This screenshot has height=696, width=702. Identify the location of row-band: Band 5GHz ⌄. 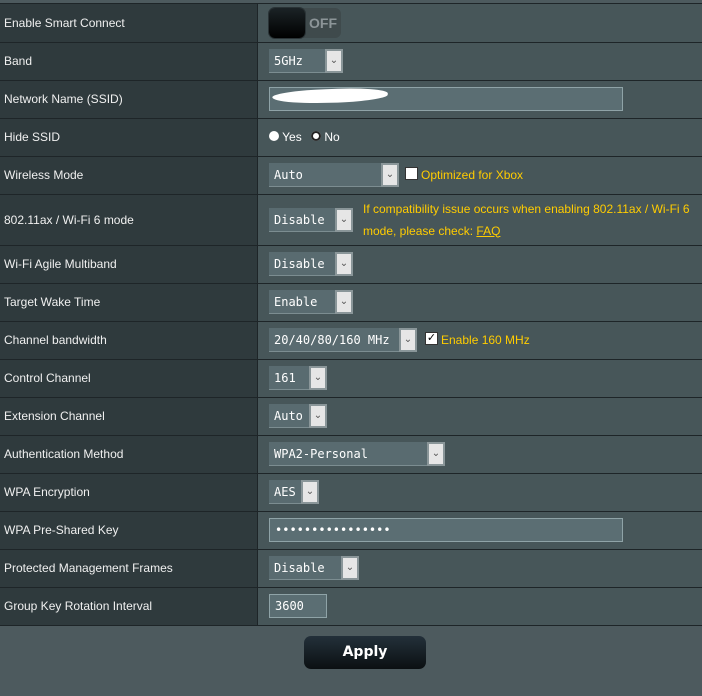
(351, 61).